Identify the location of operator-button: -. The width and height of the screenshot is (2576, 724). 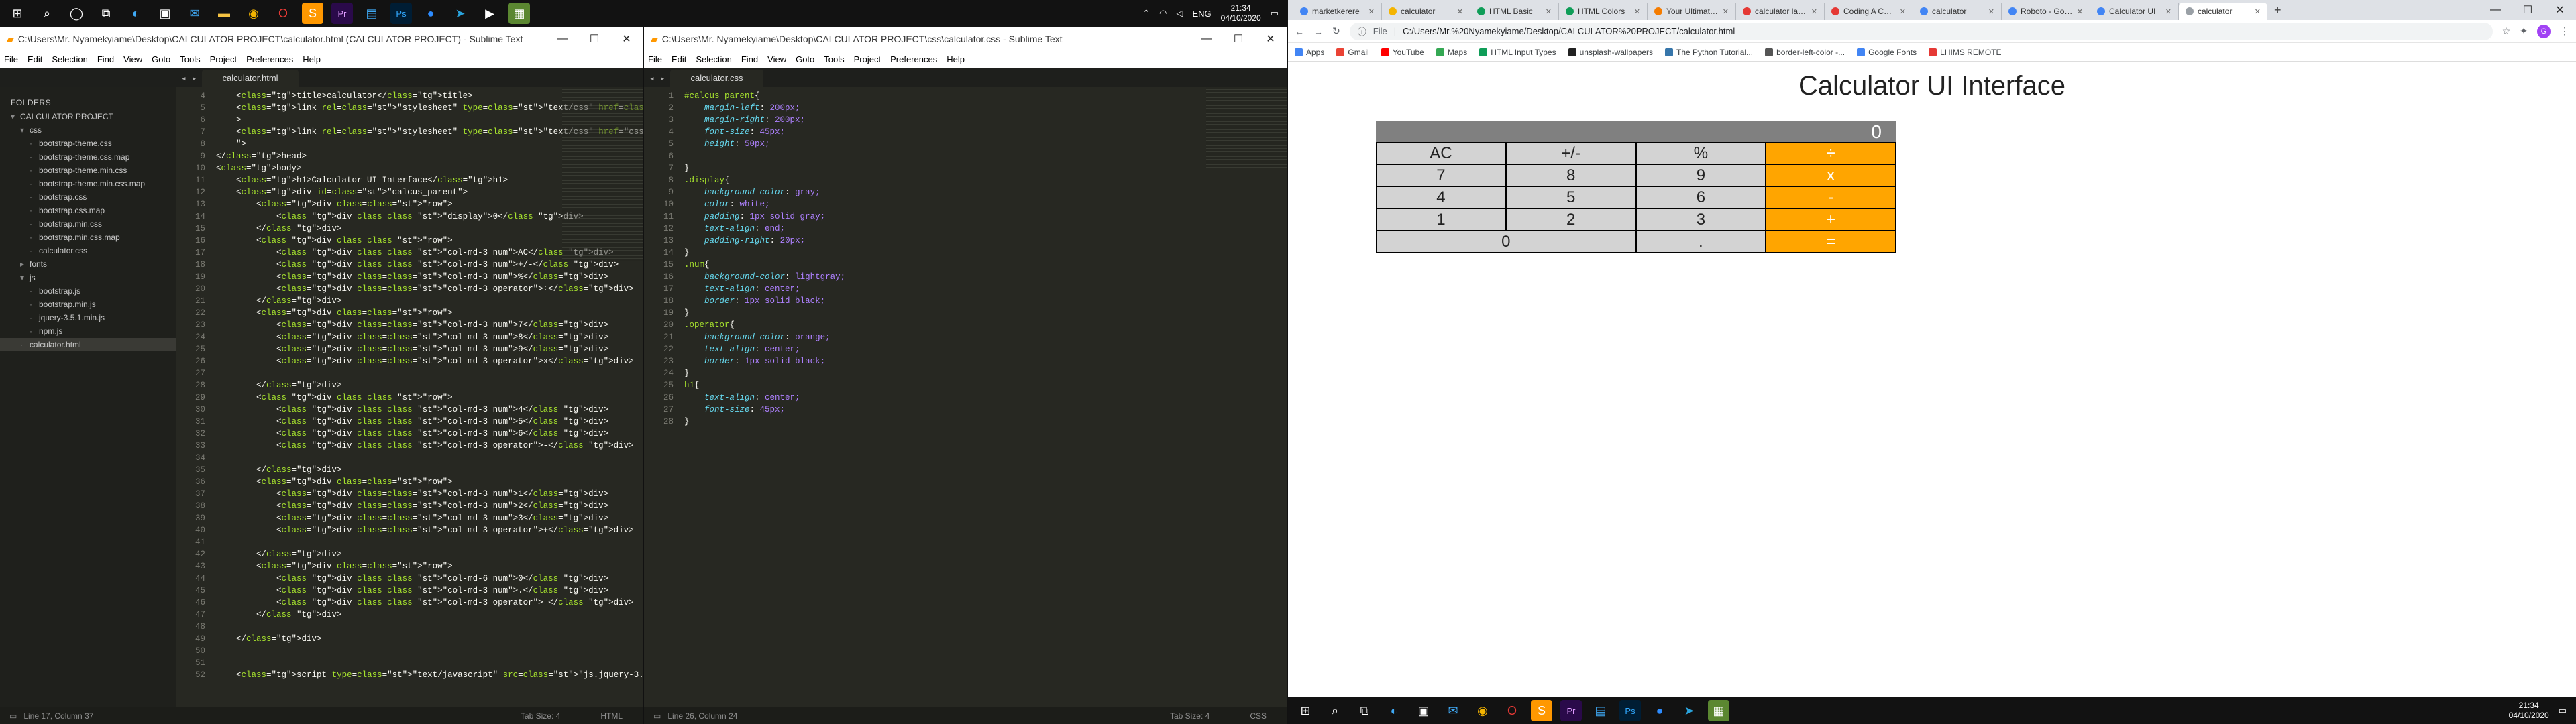
(1831, 197).